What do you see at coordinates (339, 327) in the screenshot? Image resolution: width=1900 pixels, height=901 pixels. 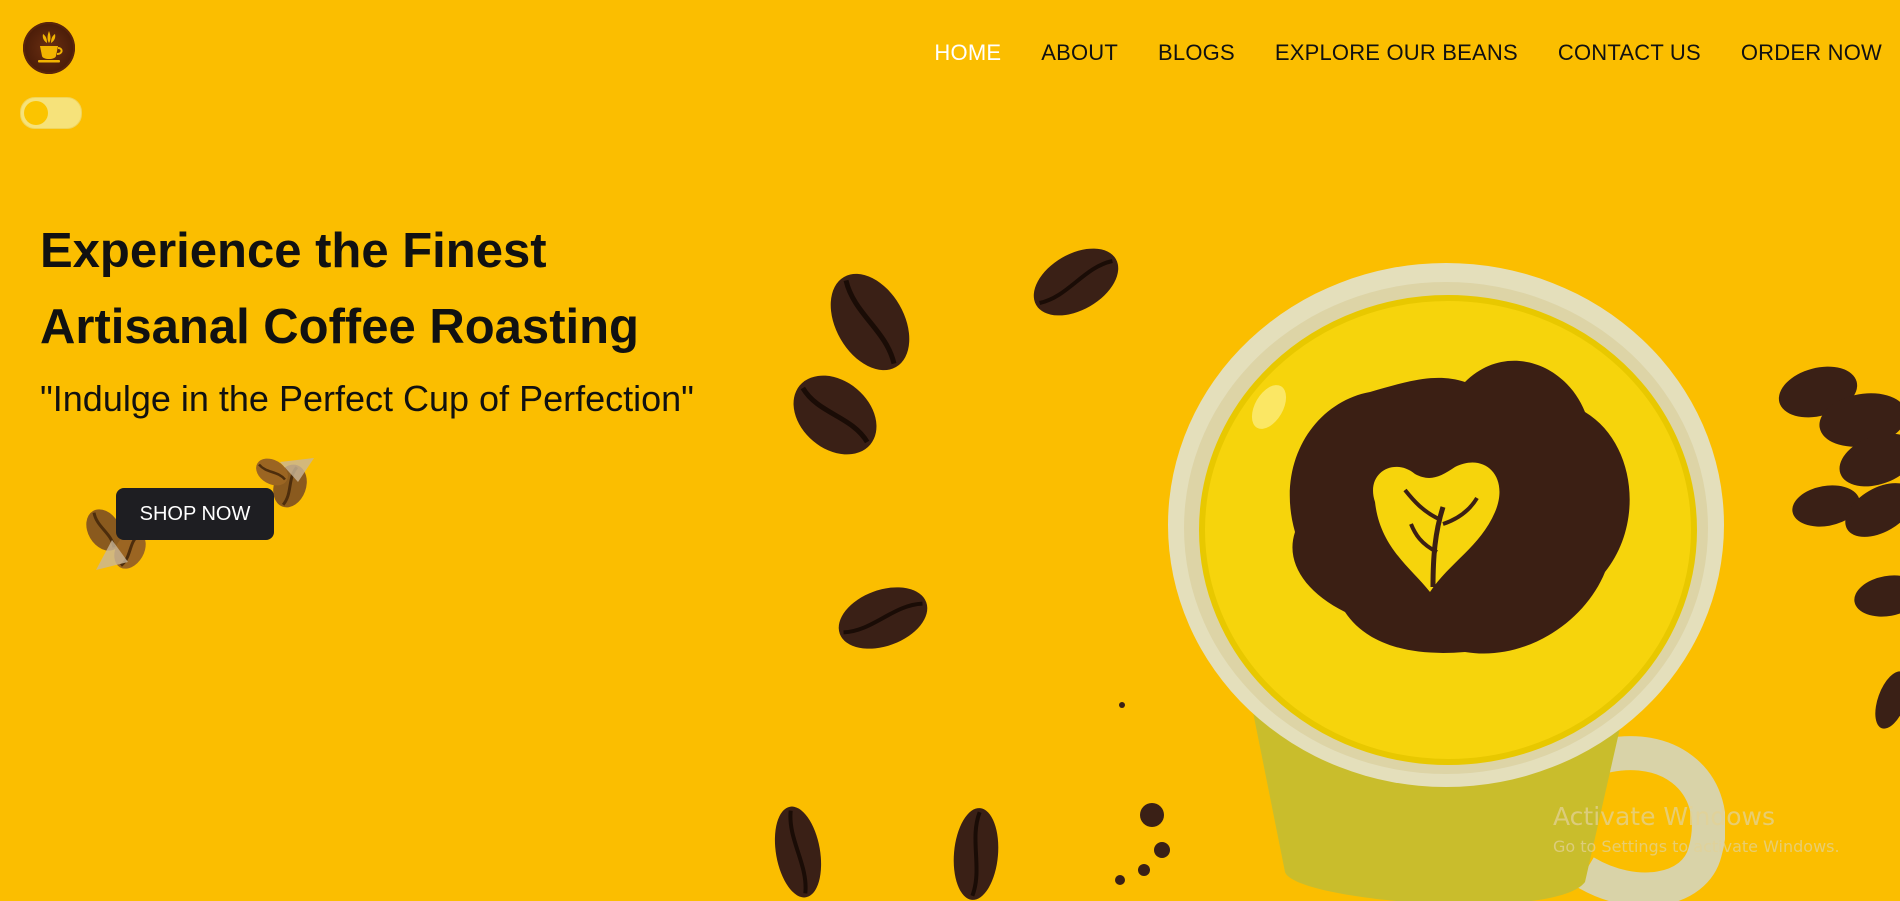 I see `hero-title-line-2: Artisanal Coffee Roasting` at bounding box center [339, 327].